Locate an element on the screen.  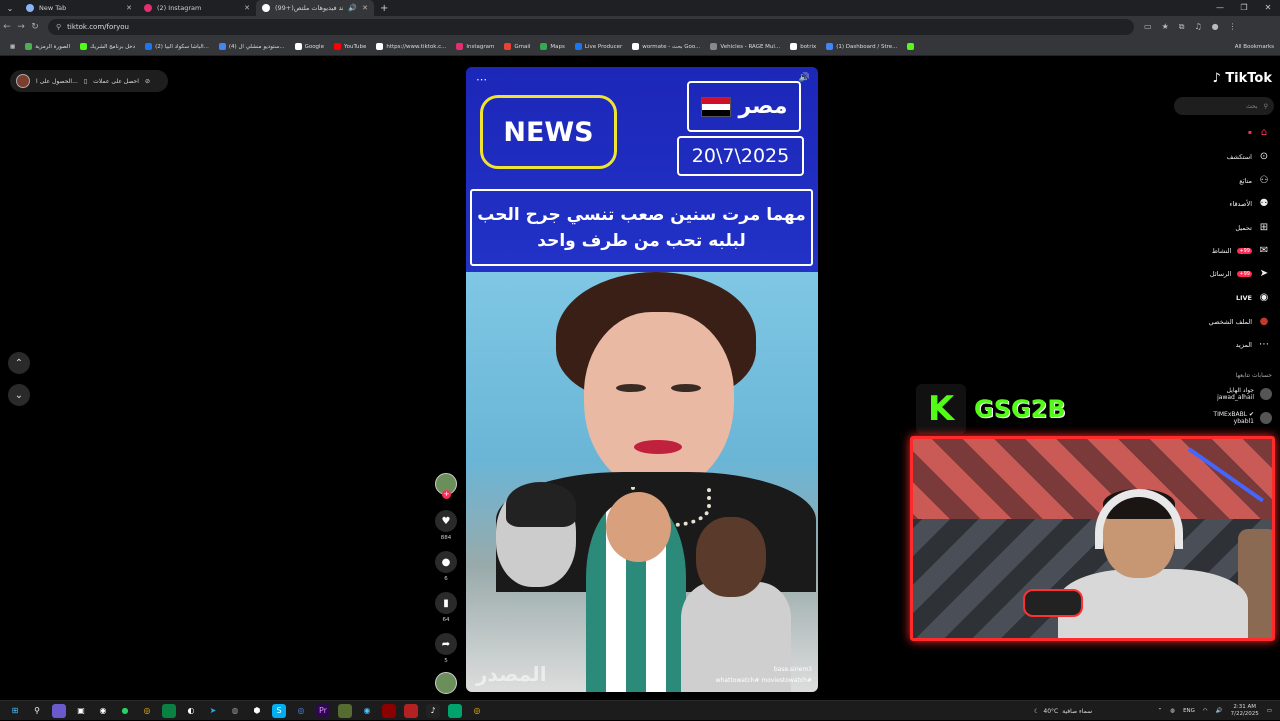
app-icon: ◉ is located at coordinates (367, 711).